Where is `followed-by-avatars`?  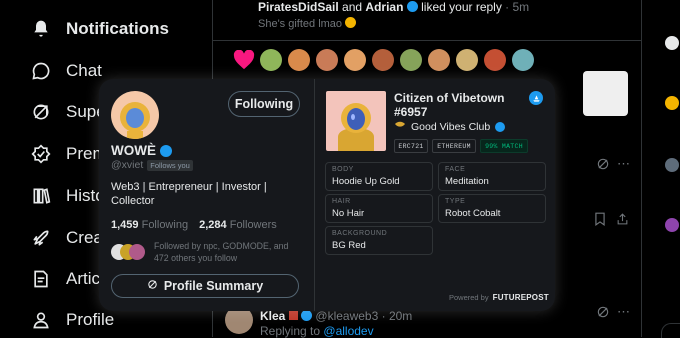
followed-by-avatars is located at coordinates (129, 252).